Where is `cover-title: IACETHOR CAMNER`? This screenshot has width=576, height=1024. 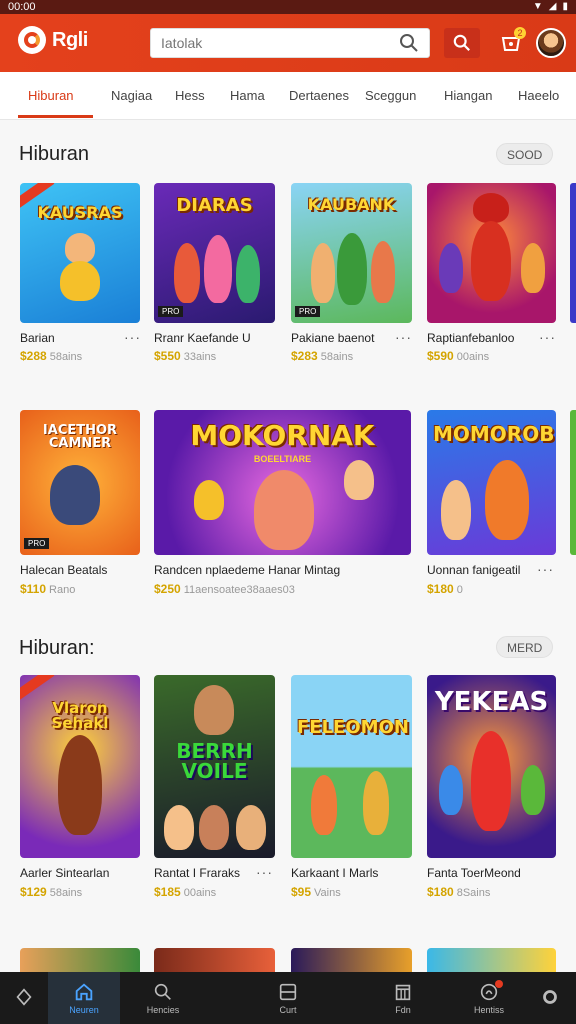 cover-title: IACETHOR CAMNER is located at coordinates (80, 437).